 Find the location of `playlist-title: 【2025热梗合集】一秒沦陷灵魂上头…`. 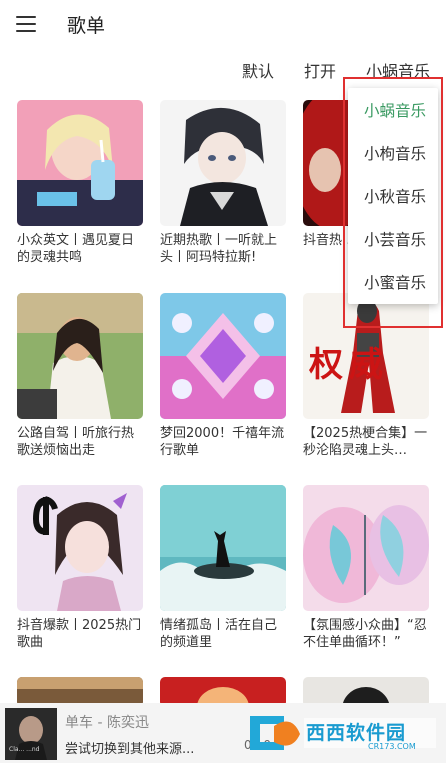

playlist-title: 【2025热梗合集】一秒沦陷灵魂上头… is located at coordinates (365, 442).